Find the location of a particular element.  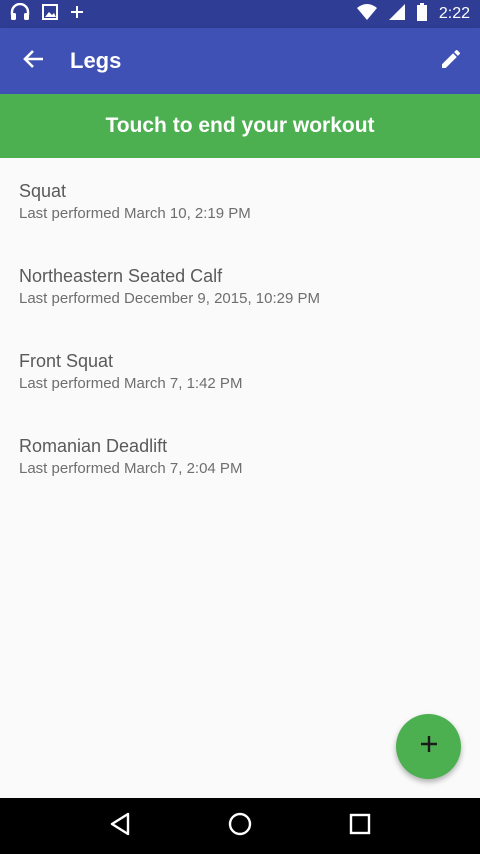

back-triangle-icon is located at coordinates (120, 826).